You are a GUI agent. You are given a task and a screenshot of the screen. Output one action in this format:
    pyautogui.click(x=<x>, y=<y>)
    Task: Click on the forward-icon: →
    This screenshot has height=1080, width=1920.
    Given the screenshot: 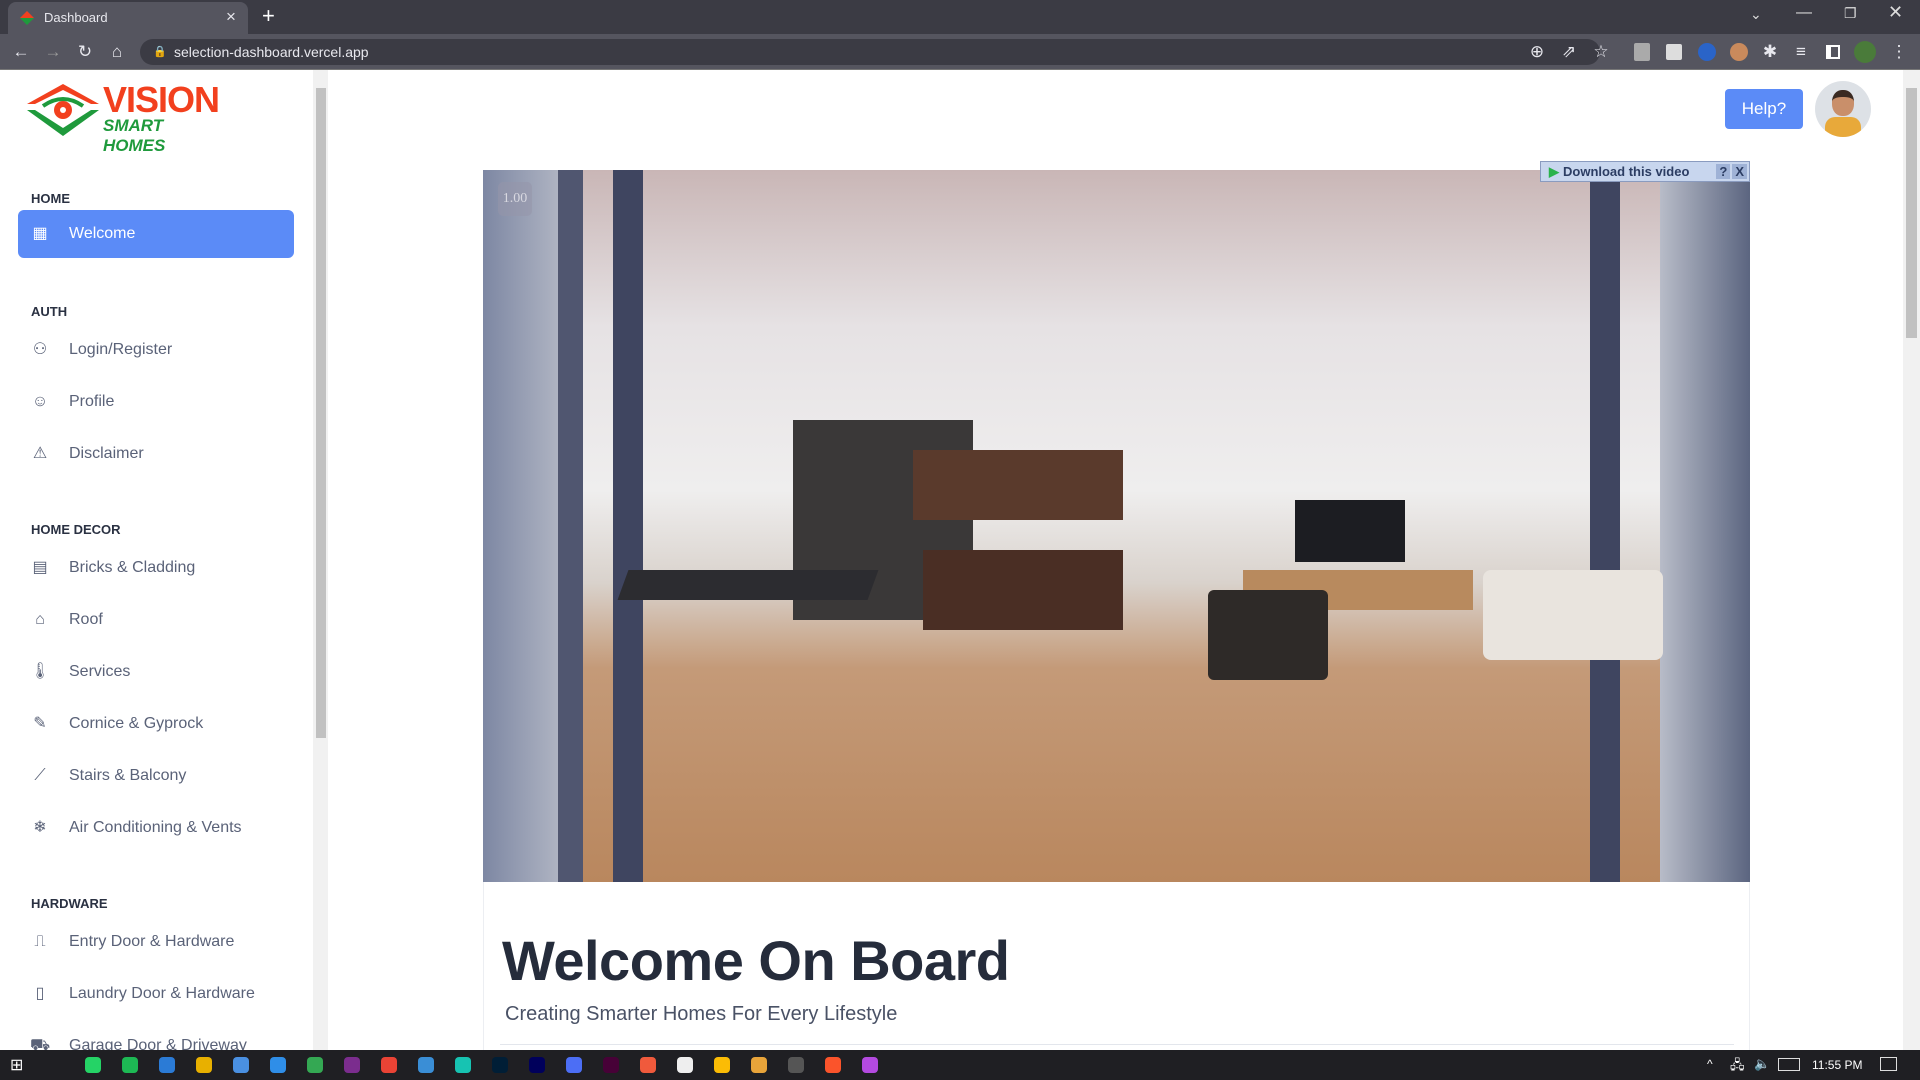 What is the action you would take?
    pyautogui.click(x=53, y=52)
    